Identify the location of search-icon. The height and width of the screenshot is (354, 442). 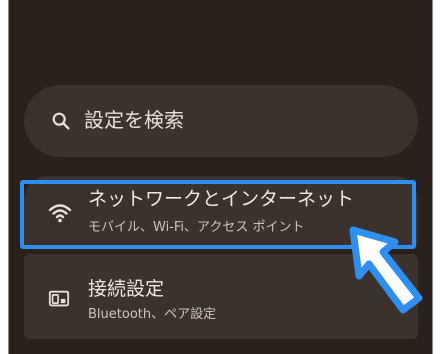
(61, 121).